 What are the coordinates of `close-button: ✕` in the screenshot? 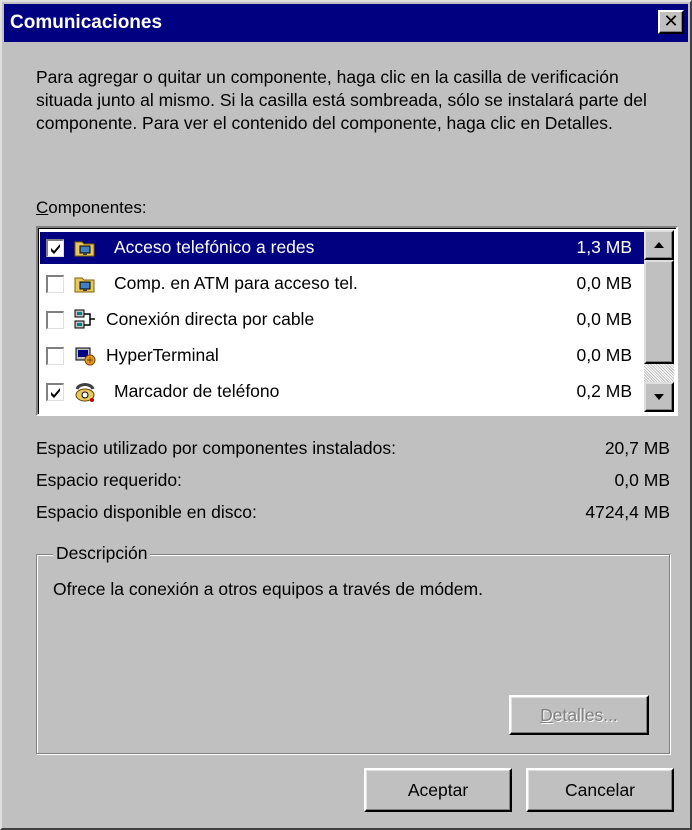 It's located at (671, 22).